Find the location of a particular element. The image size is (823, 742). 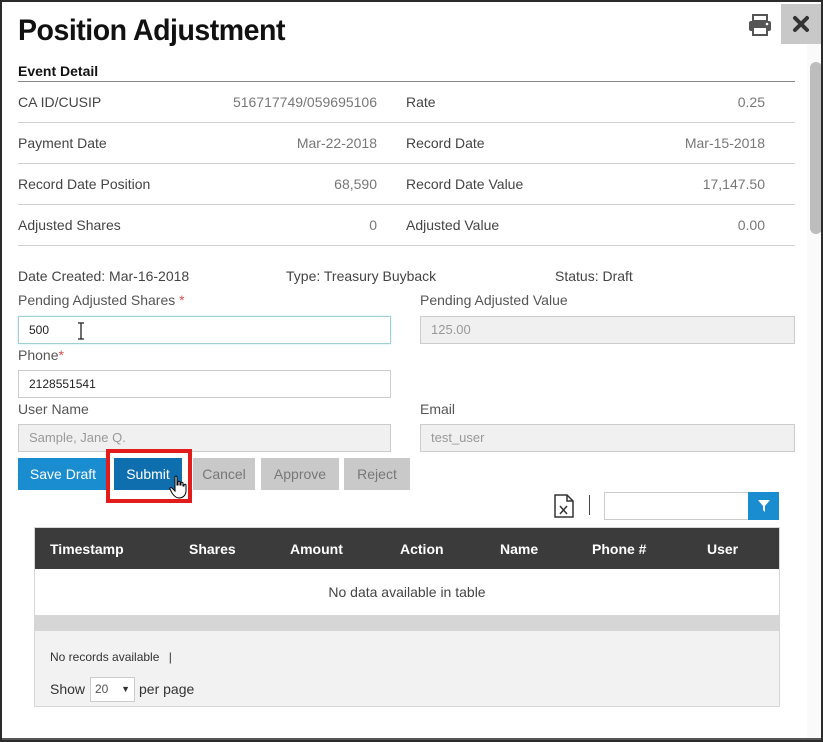

toolbar-separator is located at coordinates (589, 505).